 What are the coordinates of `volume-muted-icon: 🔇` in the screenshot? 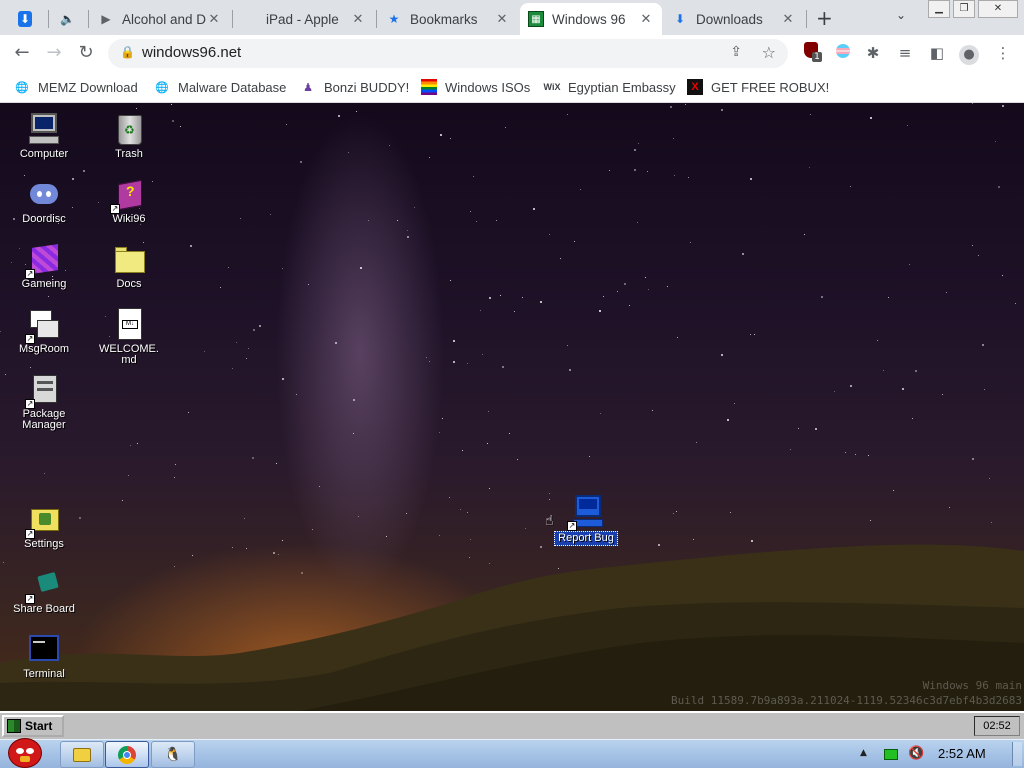 It's located at (916, 753).